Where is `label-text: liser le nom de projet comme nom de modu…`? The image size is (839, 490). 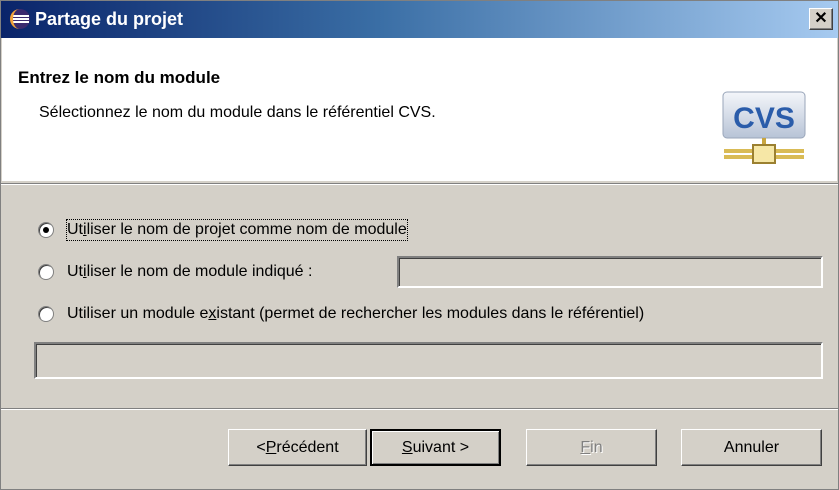 label-text: liser le nom de projet comme nom de modu… is located at coordinates (246, 229).